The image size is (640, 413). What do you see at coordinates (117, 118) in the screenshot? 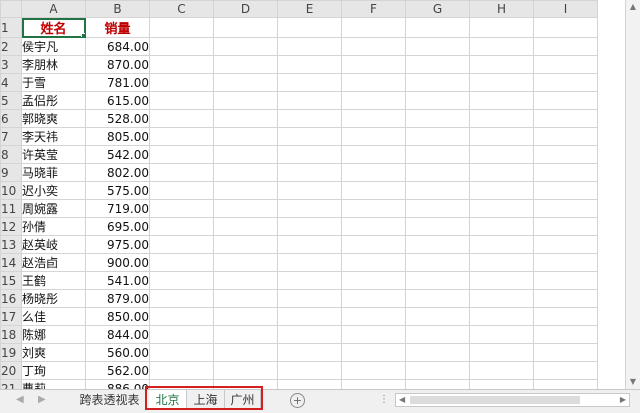
I see `cell-sales: 528.00` at bounding box center [117, 118].